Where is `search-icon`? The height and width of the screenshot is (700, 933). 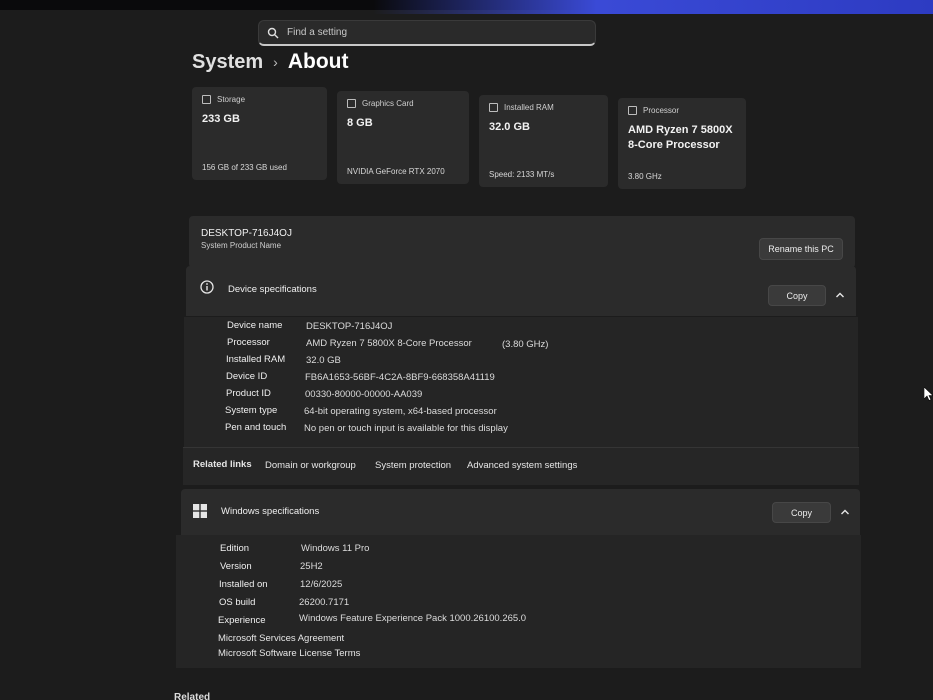 search-icon is located at coordinates (273, 32).